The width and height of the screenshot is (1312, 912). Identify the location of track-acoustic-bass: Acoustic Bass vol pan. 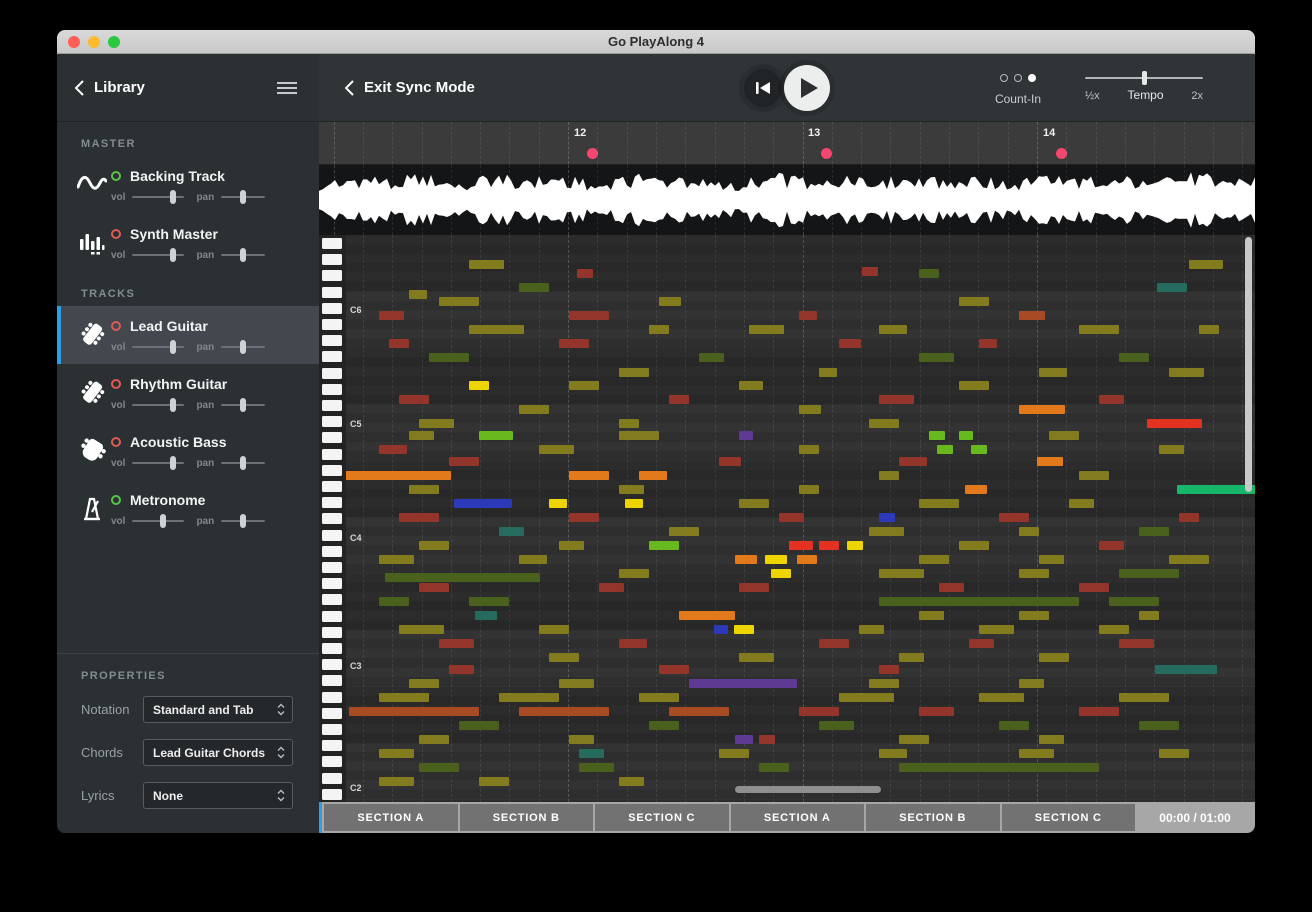
(188, 451).